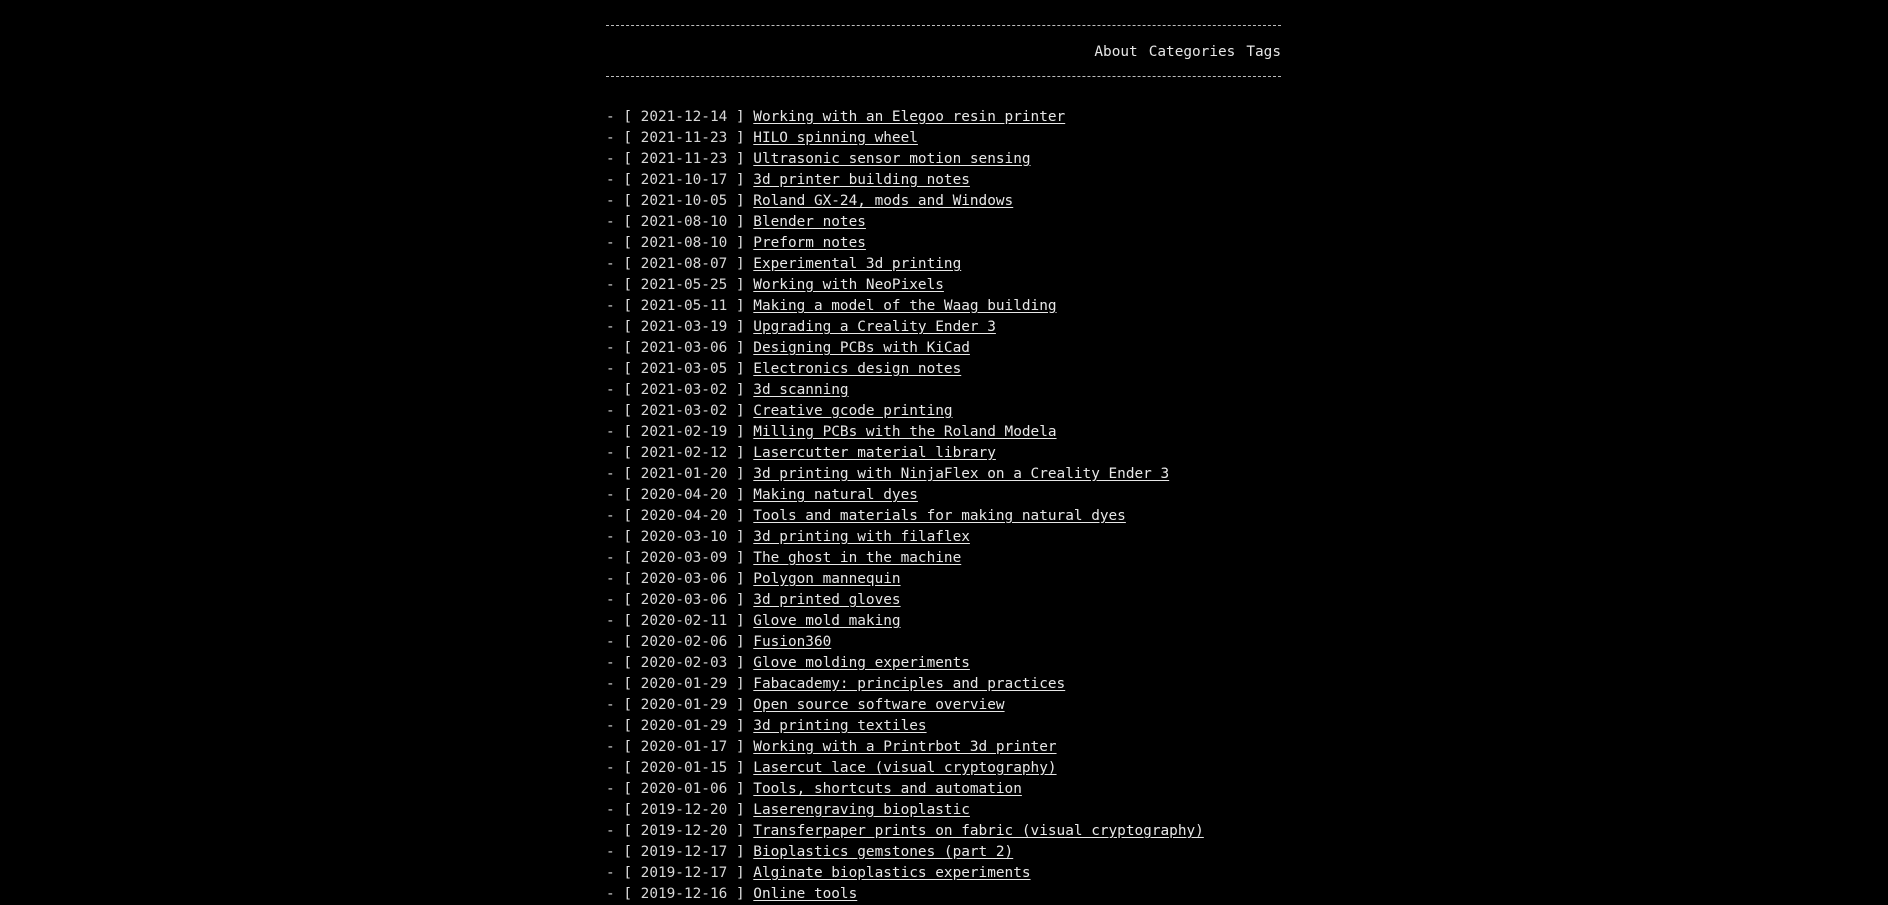  I want to click on post-list-item: - [ 2020-04-20 ] Making natural dyes, so click(762, 495).